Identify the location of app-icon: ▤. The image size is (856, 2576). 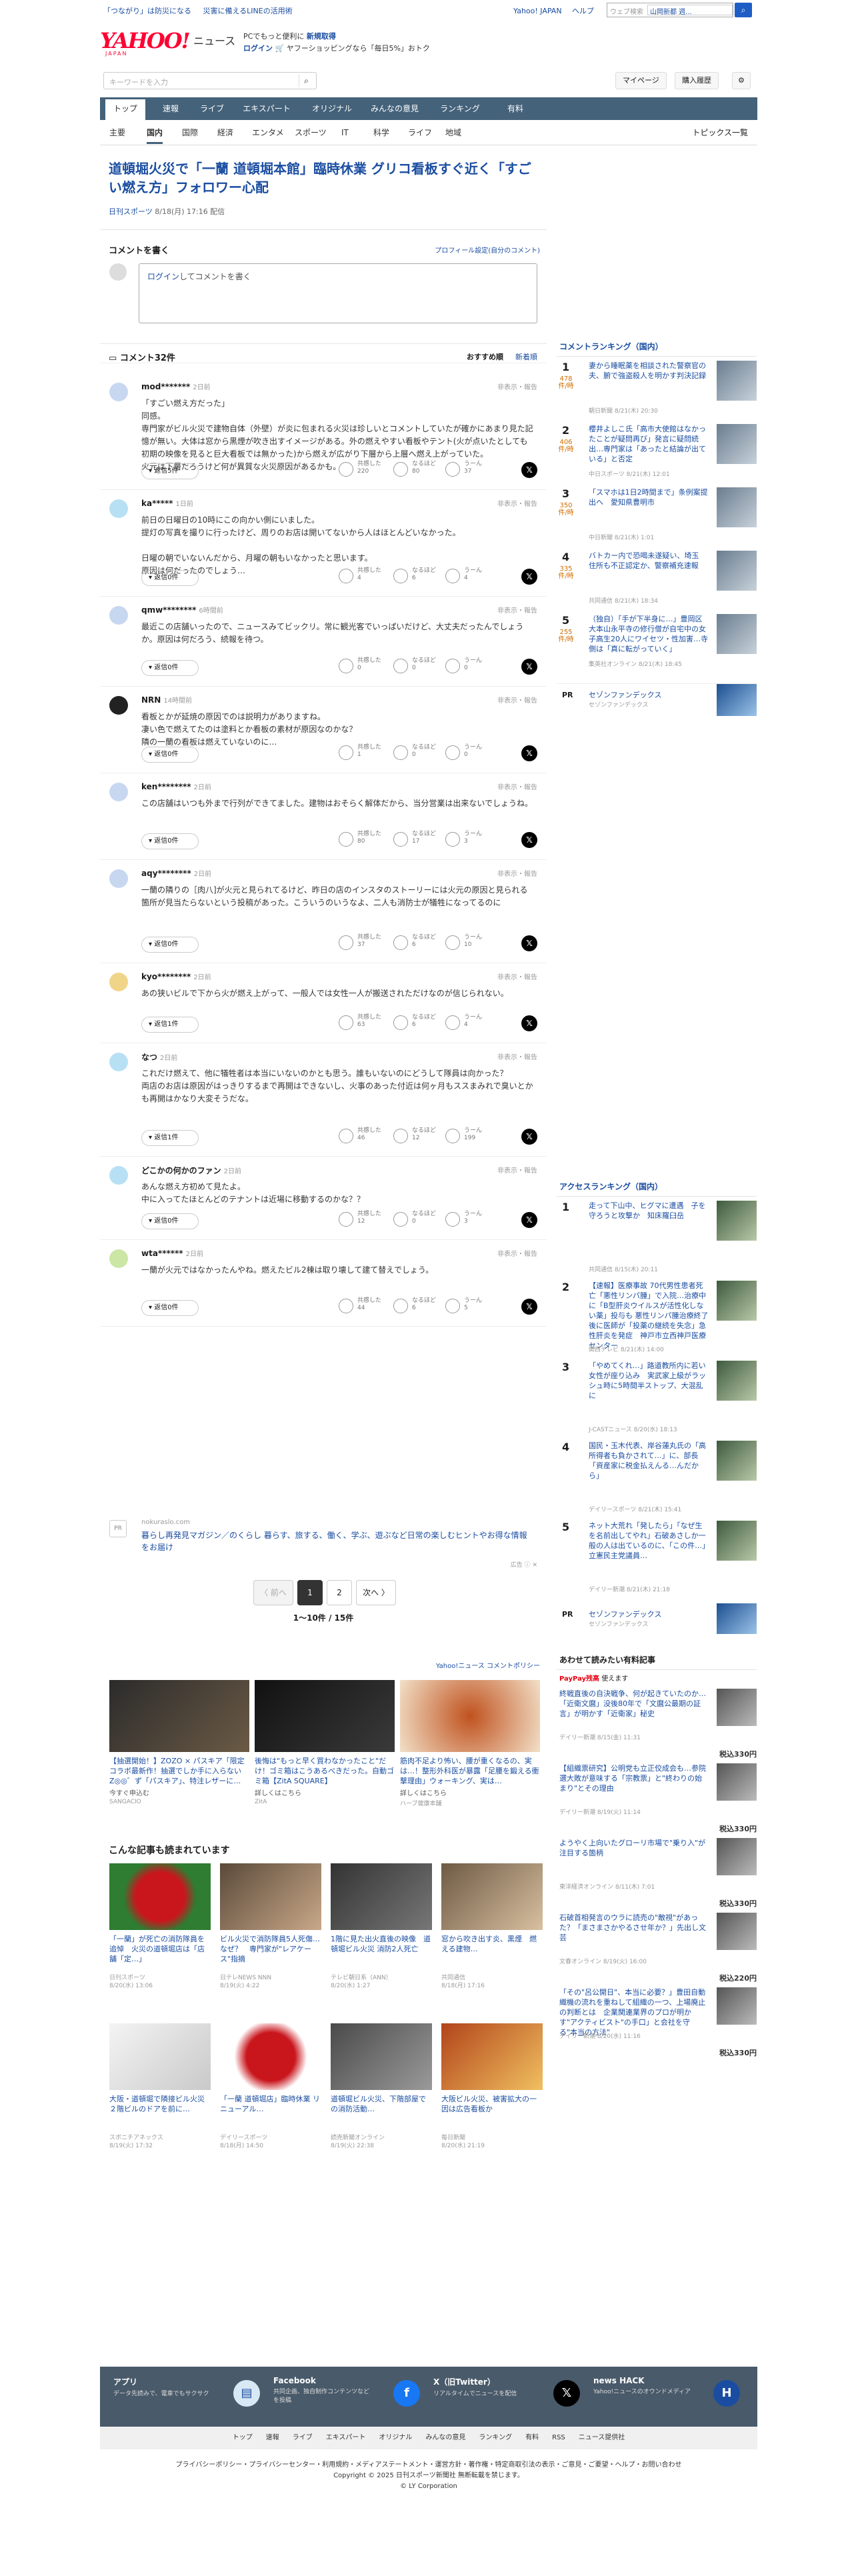
(246, 2393).